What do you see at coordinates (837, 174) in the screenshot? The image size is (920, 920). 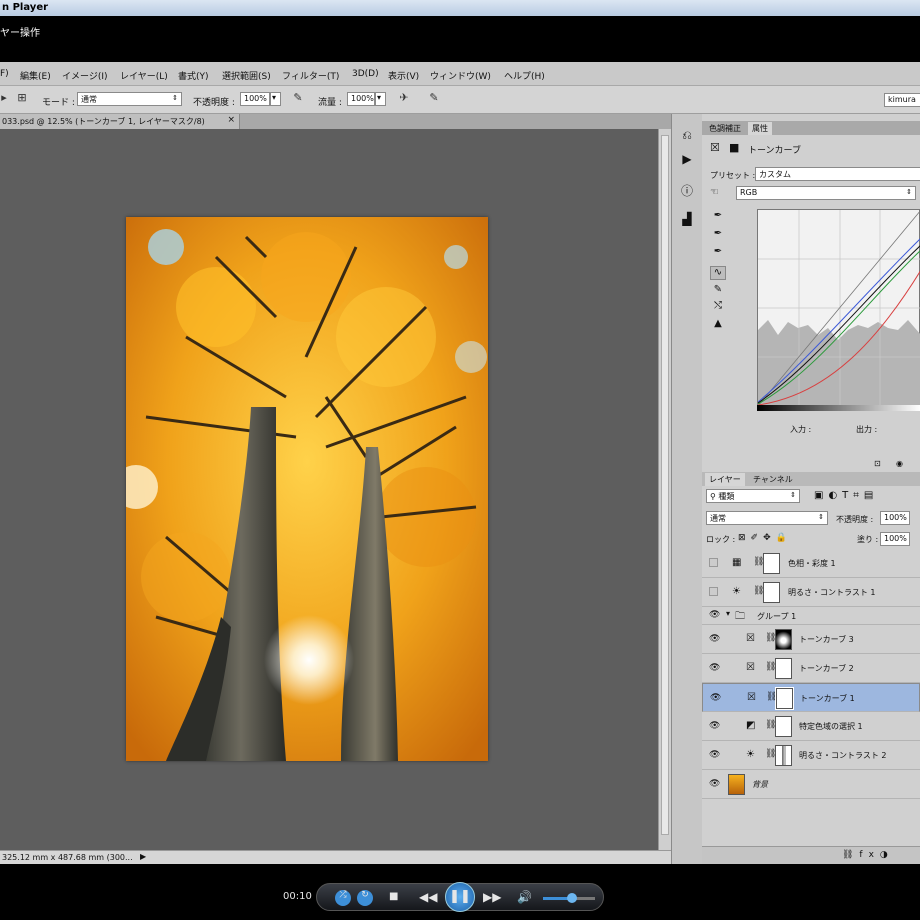 I see `preset-select: カスタム` at bounding box center [837, 174].